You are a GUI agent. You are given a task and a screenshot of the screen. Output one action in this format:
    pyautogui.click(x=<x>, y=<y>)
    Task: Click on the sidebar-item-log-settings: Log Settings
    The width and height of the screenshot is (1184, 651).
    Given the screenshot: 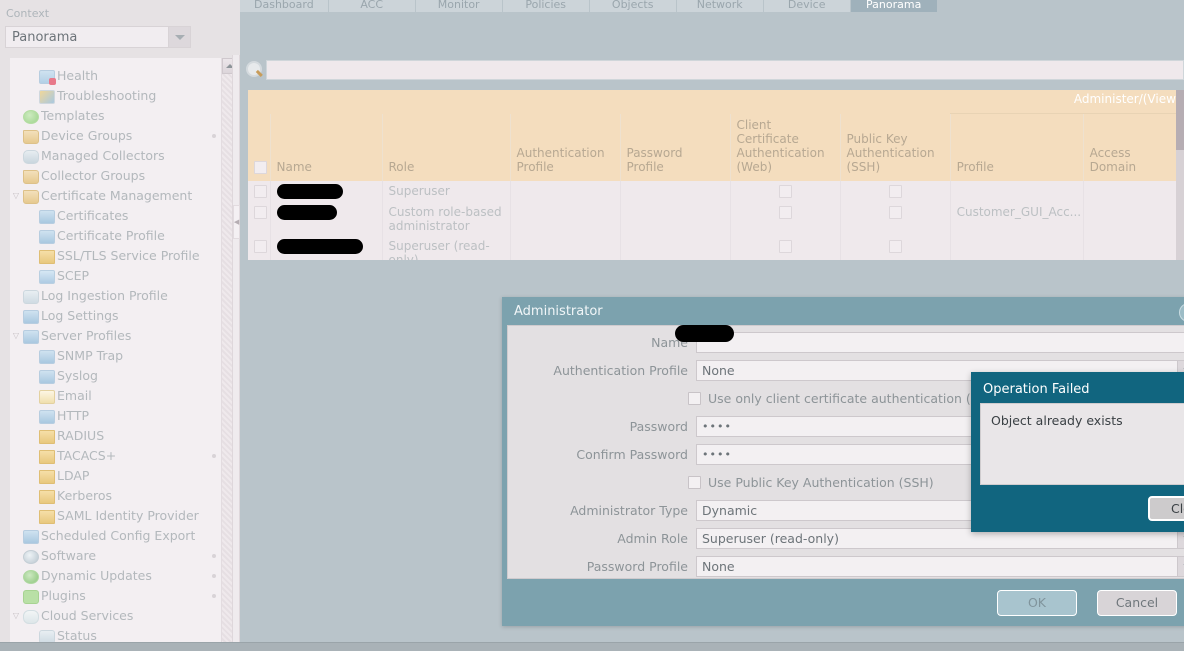 What is the action you would take?
    pyautogui.click(x=116, y=316)
    